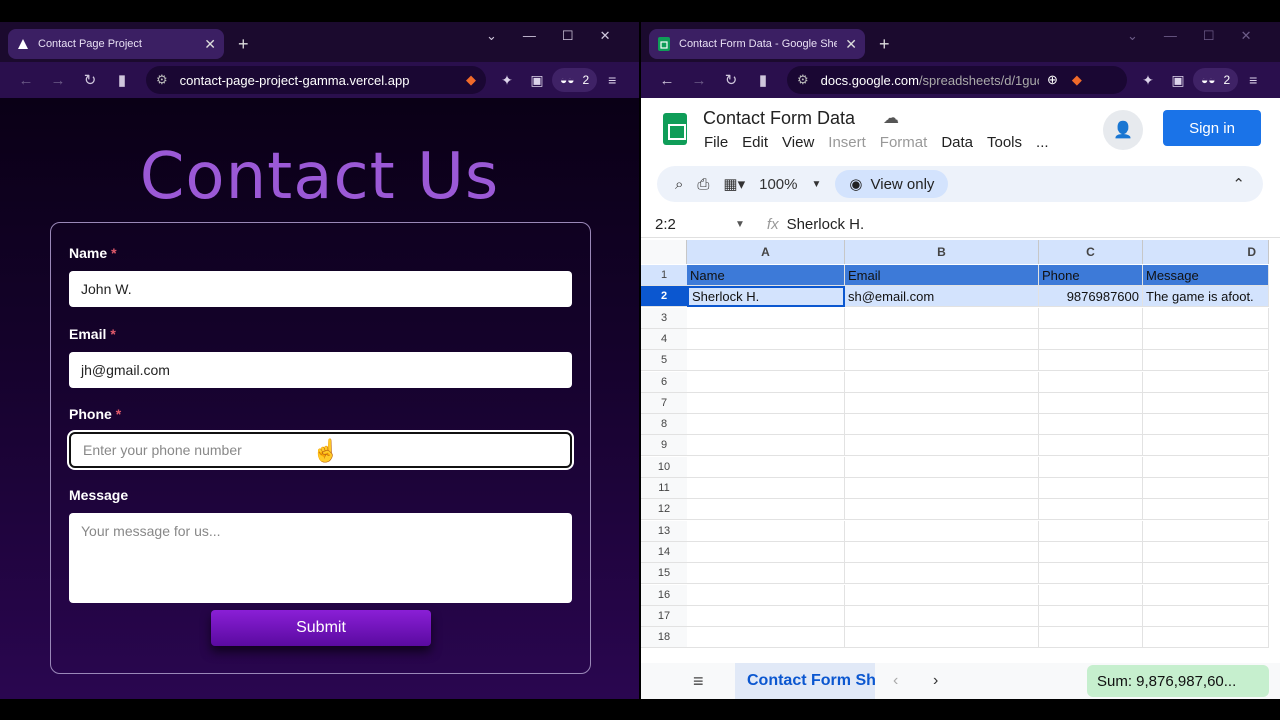  I want to click on row-header: 8, so click(664, 425).